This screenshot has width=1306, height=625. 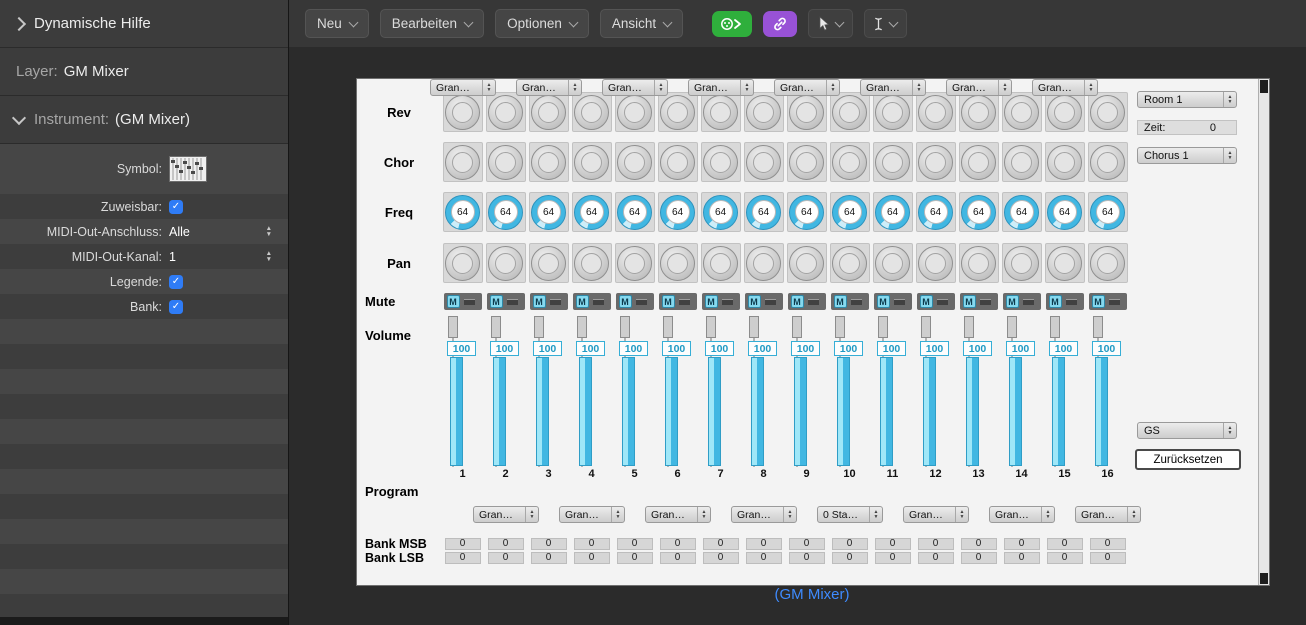 What do you see at coordinates (979, 87) in the screenshot?
I see `program-select-ch13: Gran… ▲ ▼` at bounding box center [979, 87].